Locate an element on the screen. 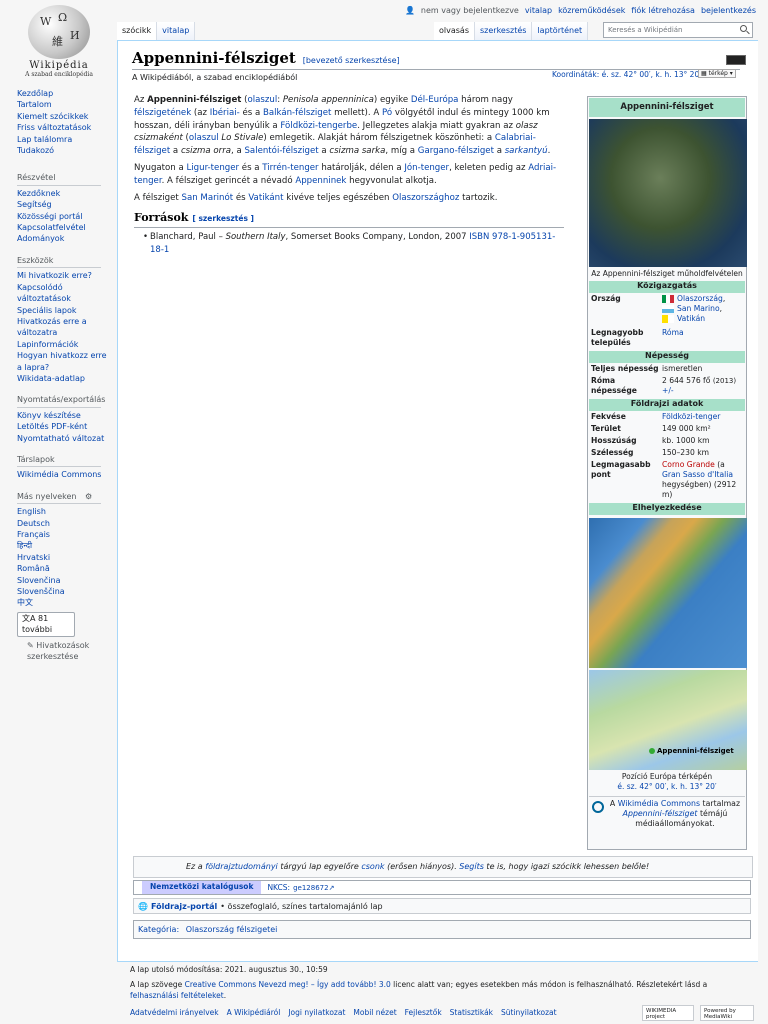  commons-topic-link: Appennini-félsziget is located at coordinates (660, 813).